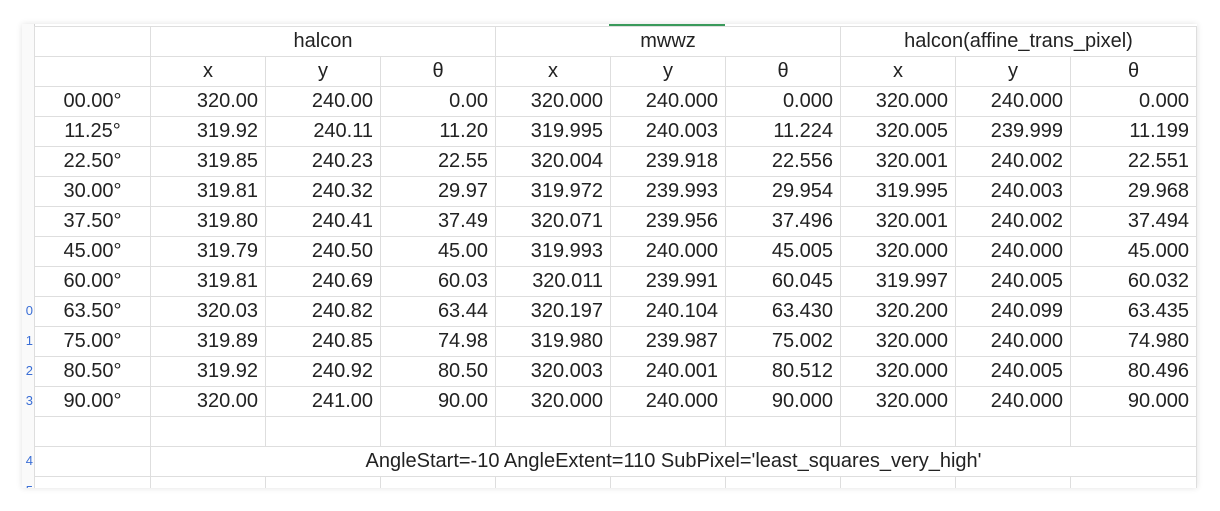 This screenshot has height=511, width=1220. What do you see at coordinates (323, 221) in the screenshot?
I see `value-cell: 240.41` at bounding box center [323, 221].